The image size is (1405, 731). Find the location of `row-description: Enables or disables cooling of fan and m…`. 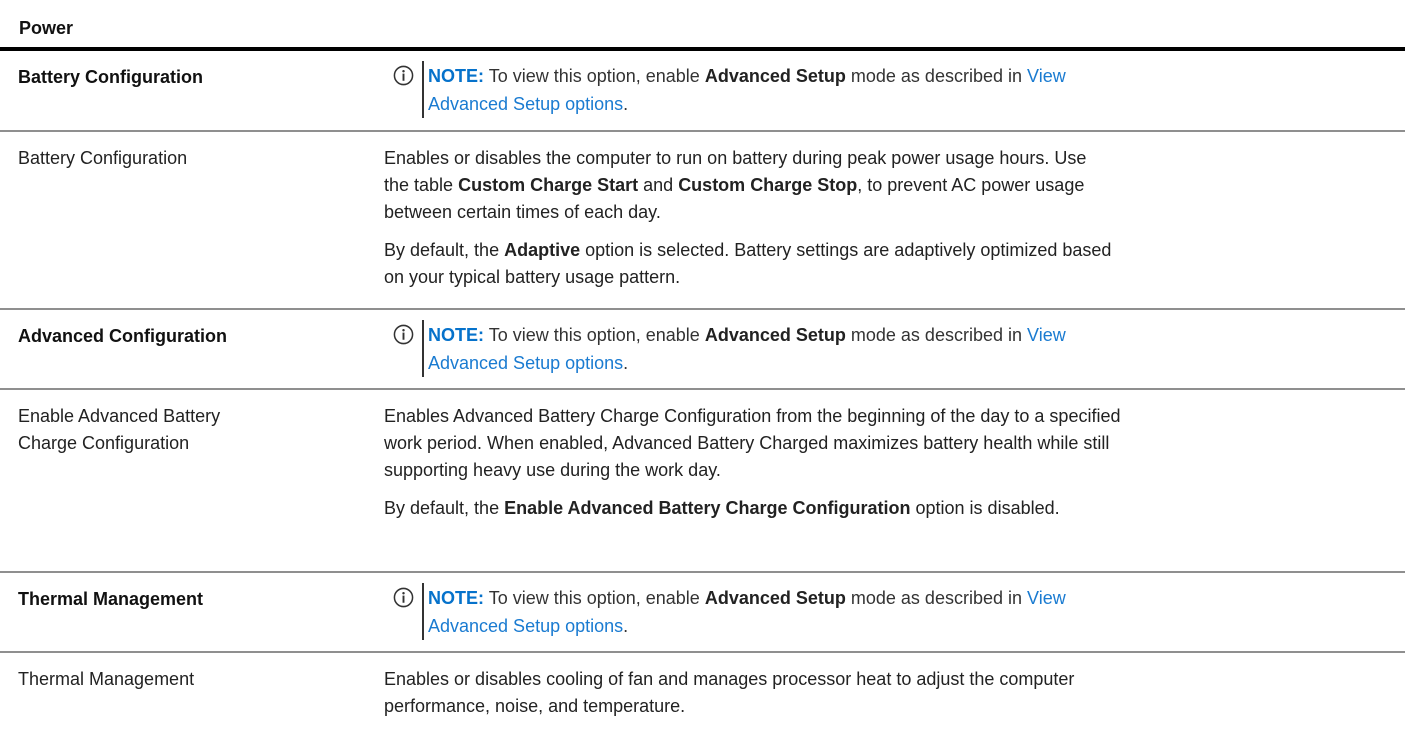

row-description: Enables or disables cooling of fan and m… is located at coordinates (884, 698).